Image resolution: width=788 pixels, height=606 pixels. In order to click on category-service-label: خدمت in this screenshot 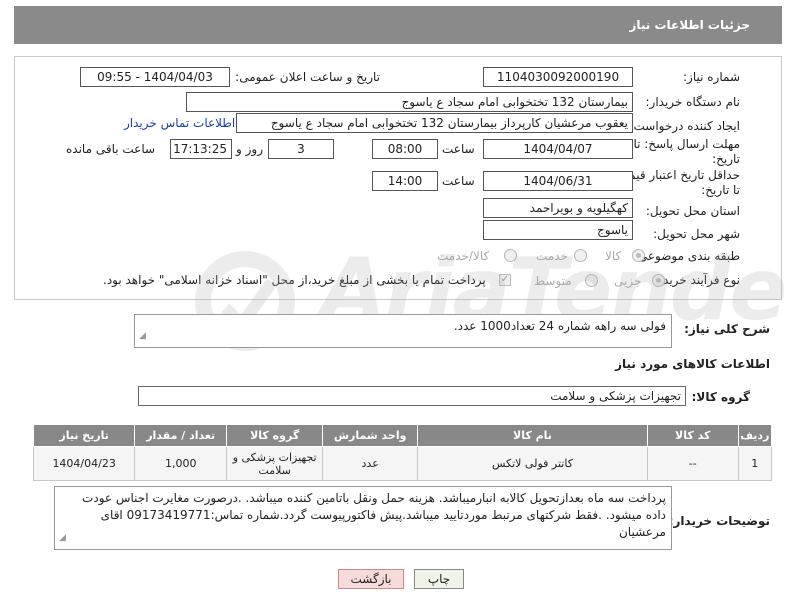, I will do `click(552, 256)`.